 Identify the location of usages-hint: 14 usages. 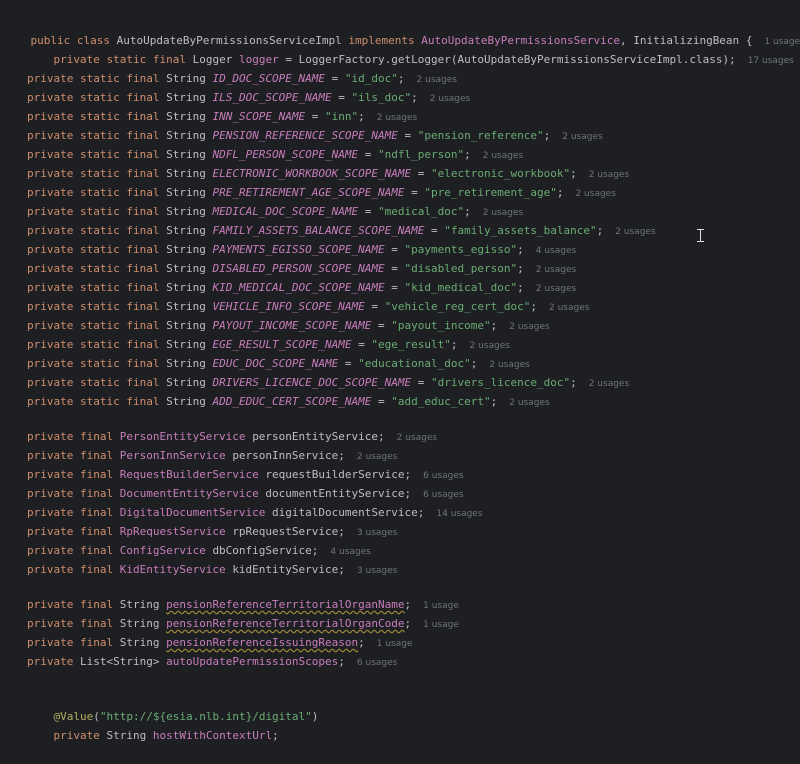
(459, 514).